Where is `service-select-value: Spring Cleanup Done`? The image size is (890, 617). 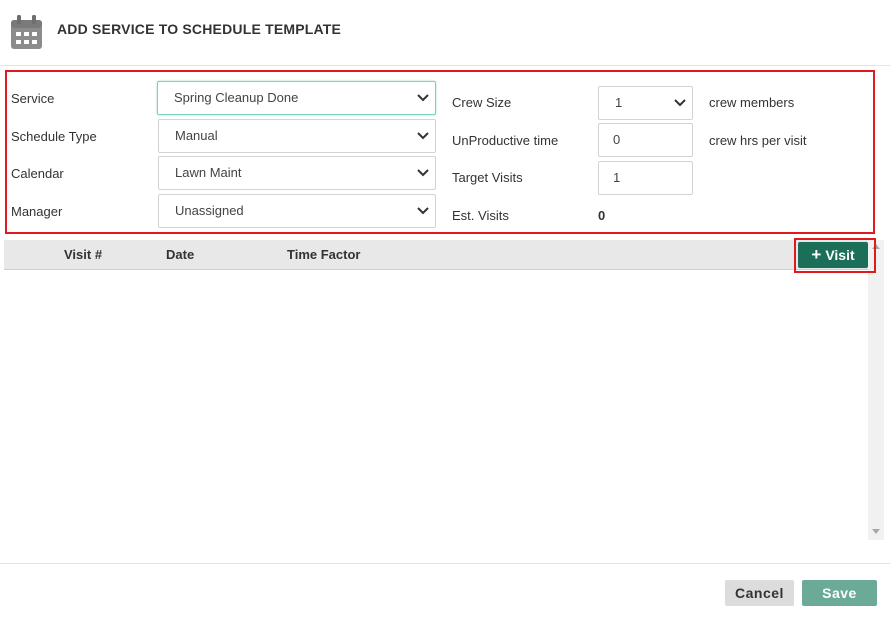
service-select-value: Spring Cleanup Done is located at coordinates (236, 97).